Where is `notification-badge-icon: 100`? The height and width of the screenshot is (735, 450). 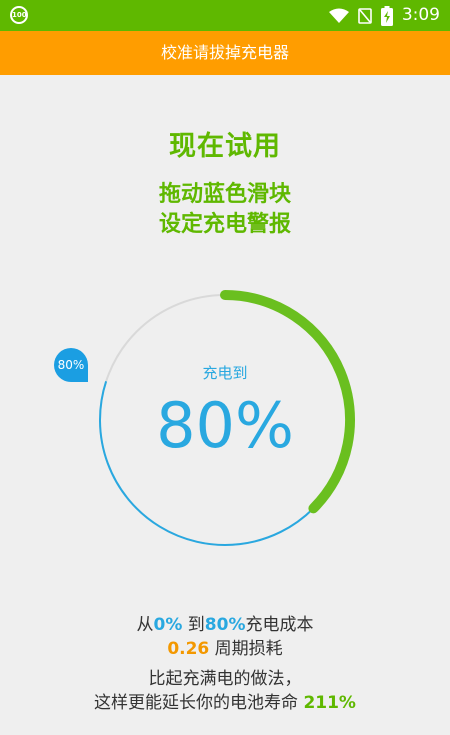 notification-badge-icon: 100 is located at coordinates (19, 15).